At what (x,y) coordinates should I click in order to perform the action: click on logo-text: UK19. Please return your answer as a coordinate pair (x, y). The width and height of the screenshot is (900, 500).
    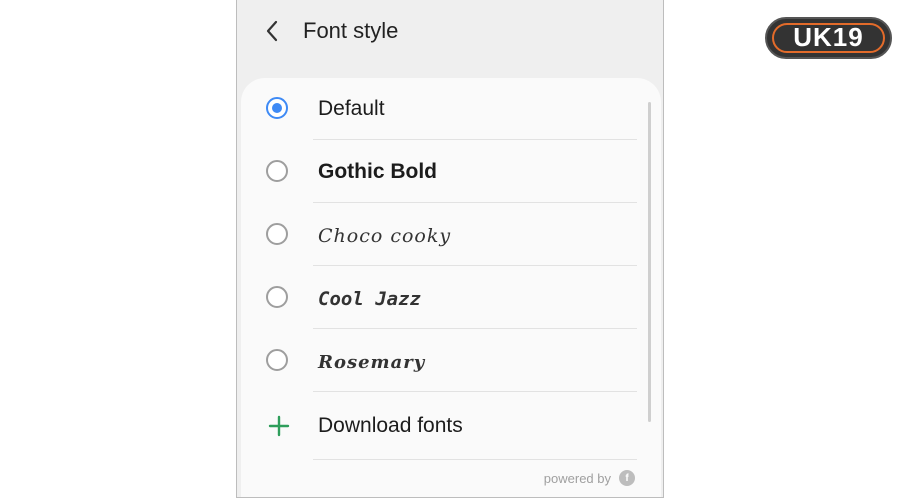
    Looking at the image, I should click on (828, 37).